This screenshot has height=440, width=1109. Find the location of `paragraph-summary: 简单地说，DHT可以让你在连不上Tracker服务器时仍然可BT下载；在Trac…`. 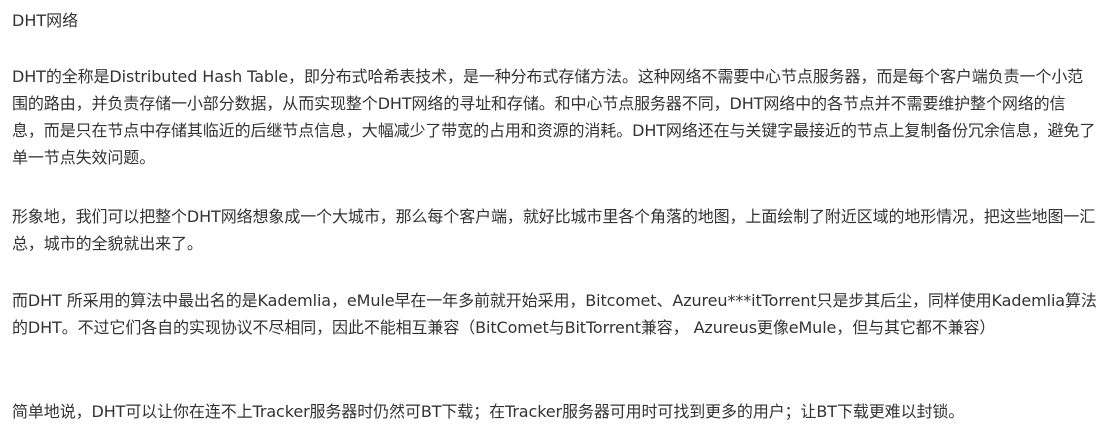

paragraph-summary: 简单地说，DHT可以让你在连不上Tracker服务器时仍然可BT下载；在Trac… is located at coordinates (488, 411).